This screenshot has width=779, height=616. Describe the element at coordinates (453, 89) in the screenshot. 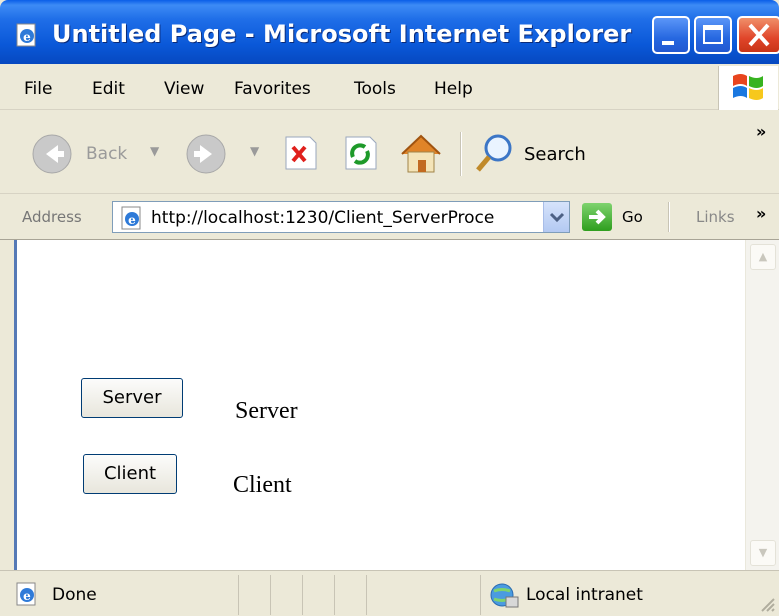

I see `menu-help: Help` at that location.